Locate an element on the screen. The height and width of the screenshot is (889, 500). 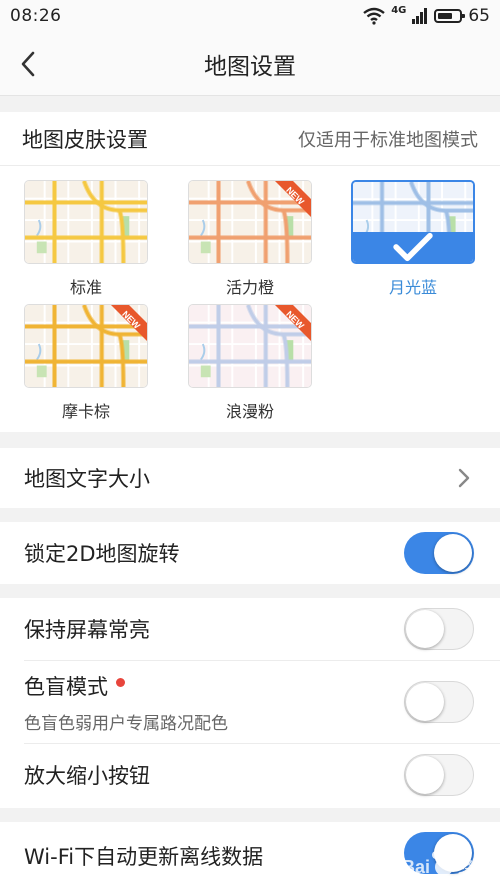
status-icons: 4G 65 is located at coordinates (426, 15).